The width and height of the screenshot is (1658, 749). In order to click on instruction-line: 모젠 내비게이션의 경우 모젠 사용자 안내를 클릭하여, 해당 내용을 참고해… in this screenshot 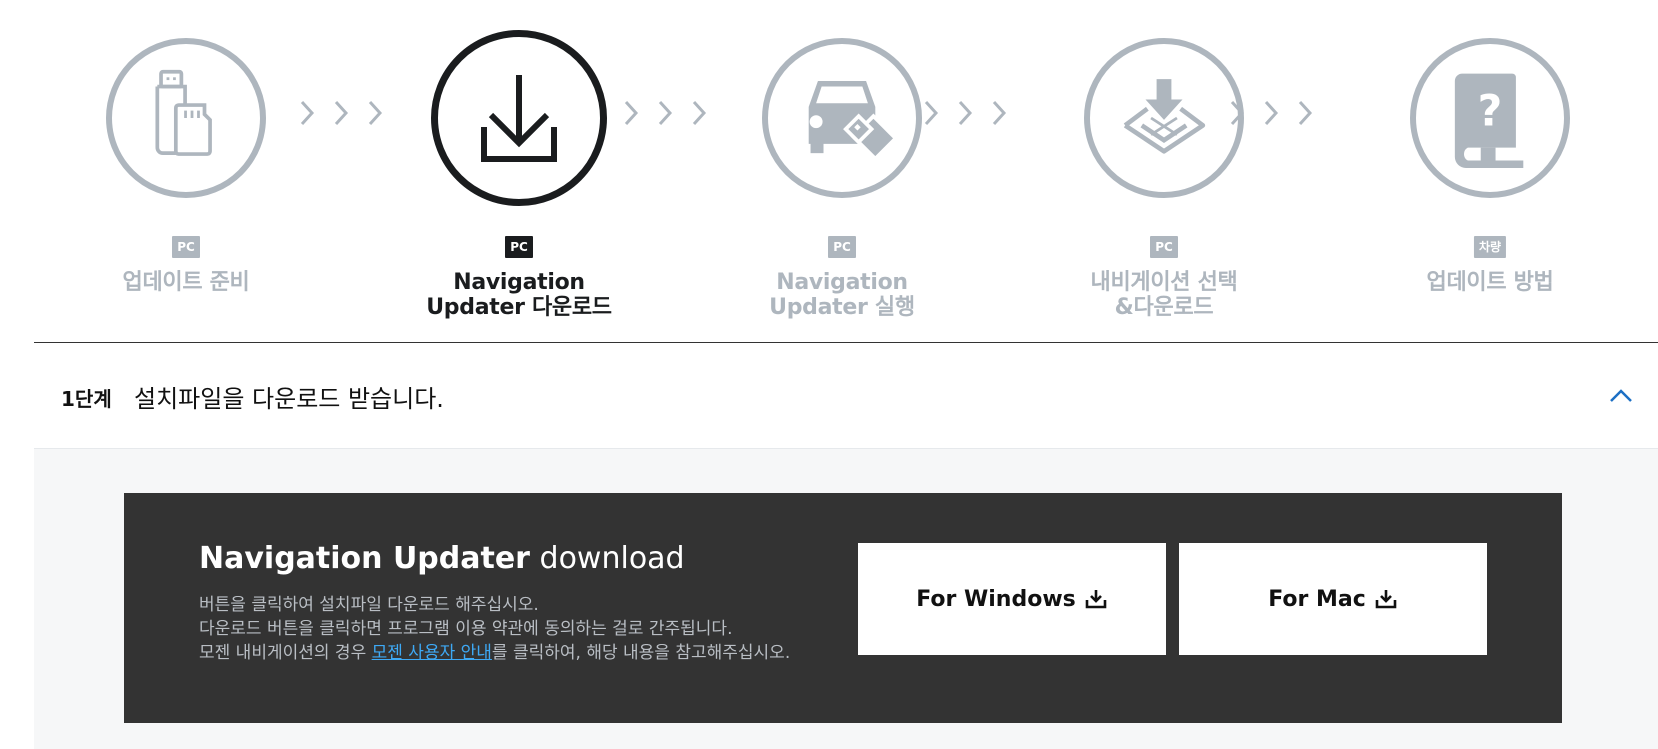, I will do `click(494, 653)`.